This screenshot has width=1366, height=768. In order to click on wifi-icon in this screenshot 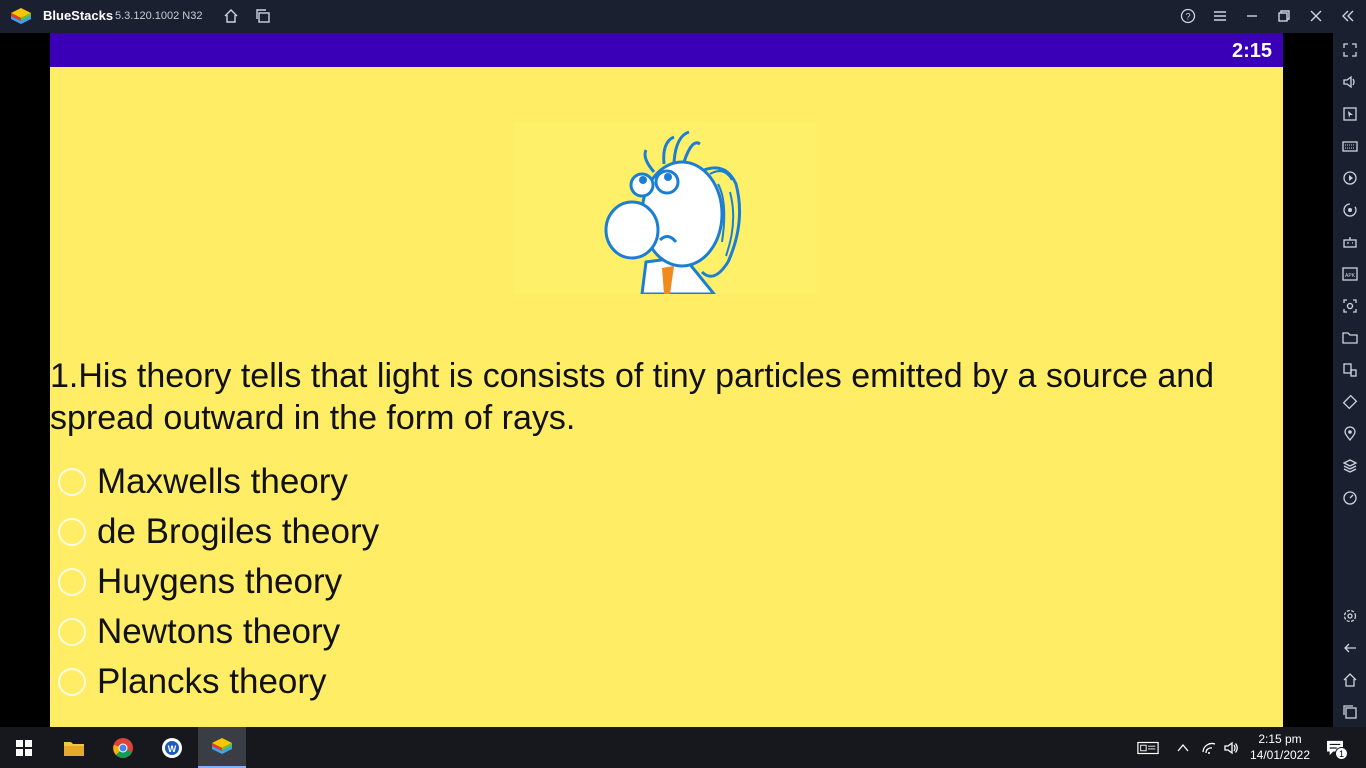, I will do `click(1209, 748)`.